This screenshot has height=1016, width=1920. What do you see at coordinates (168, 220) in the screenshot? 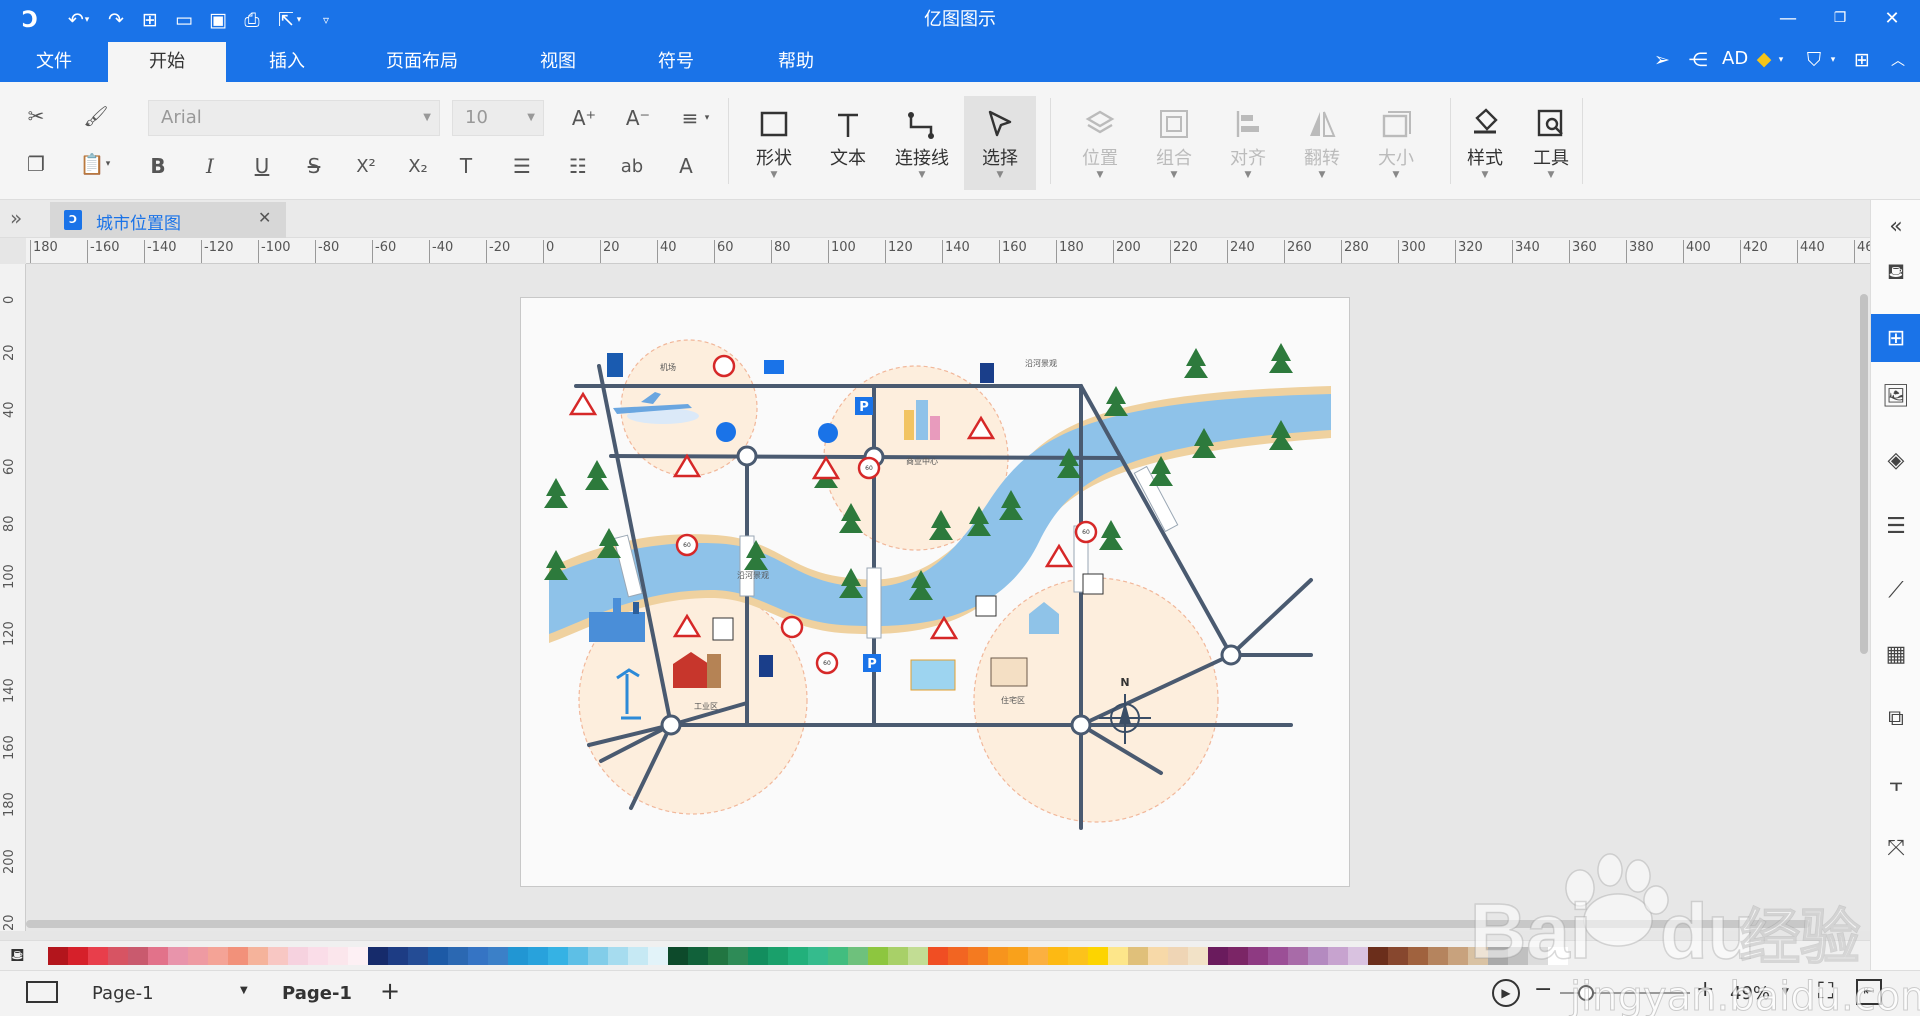
I see `document-tab: Ↄ 城市位置图 ✕` at bounding box center [168, 220].